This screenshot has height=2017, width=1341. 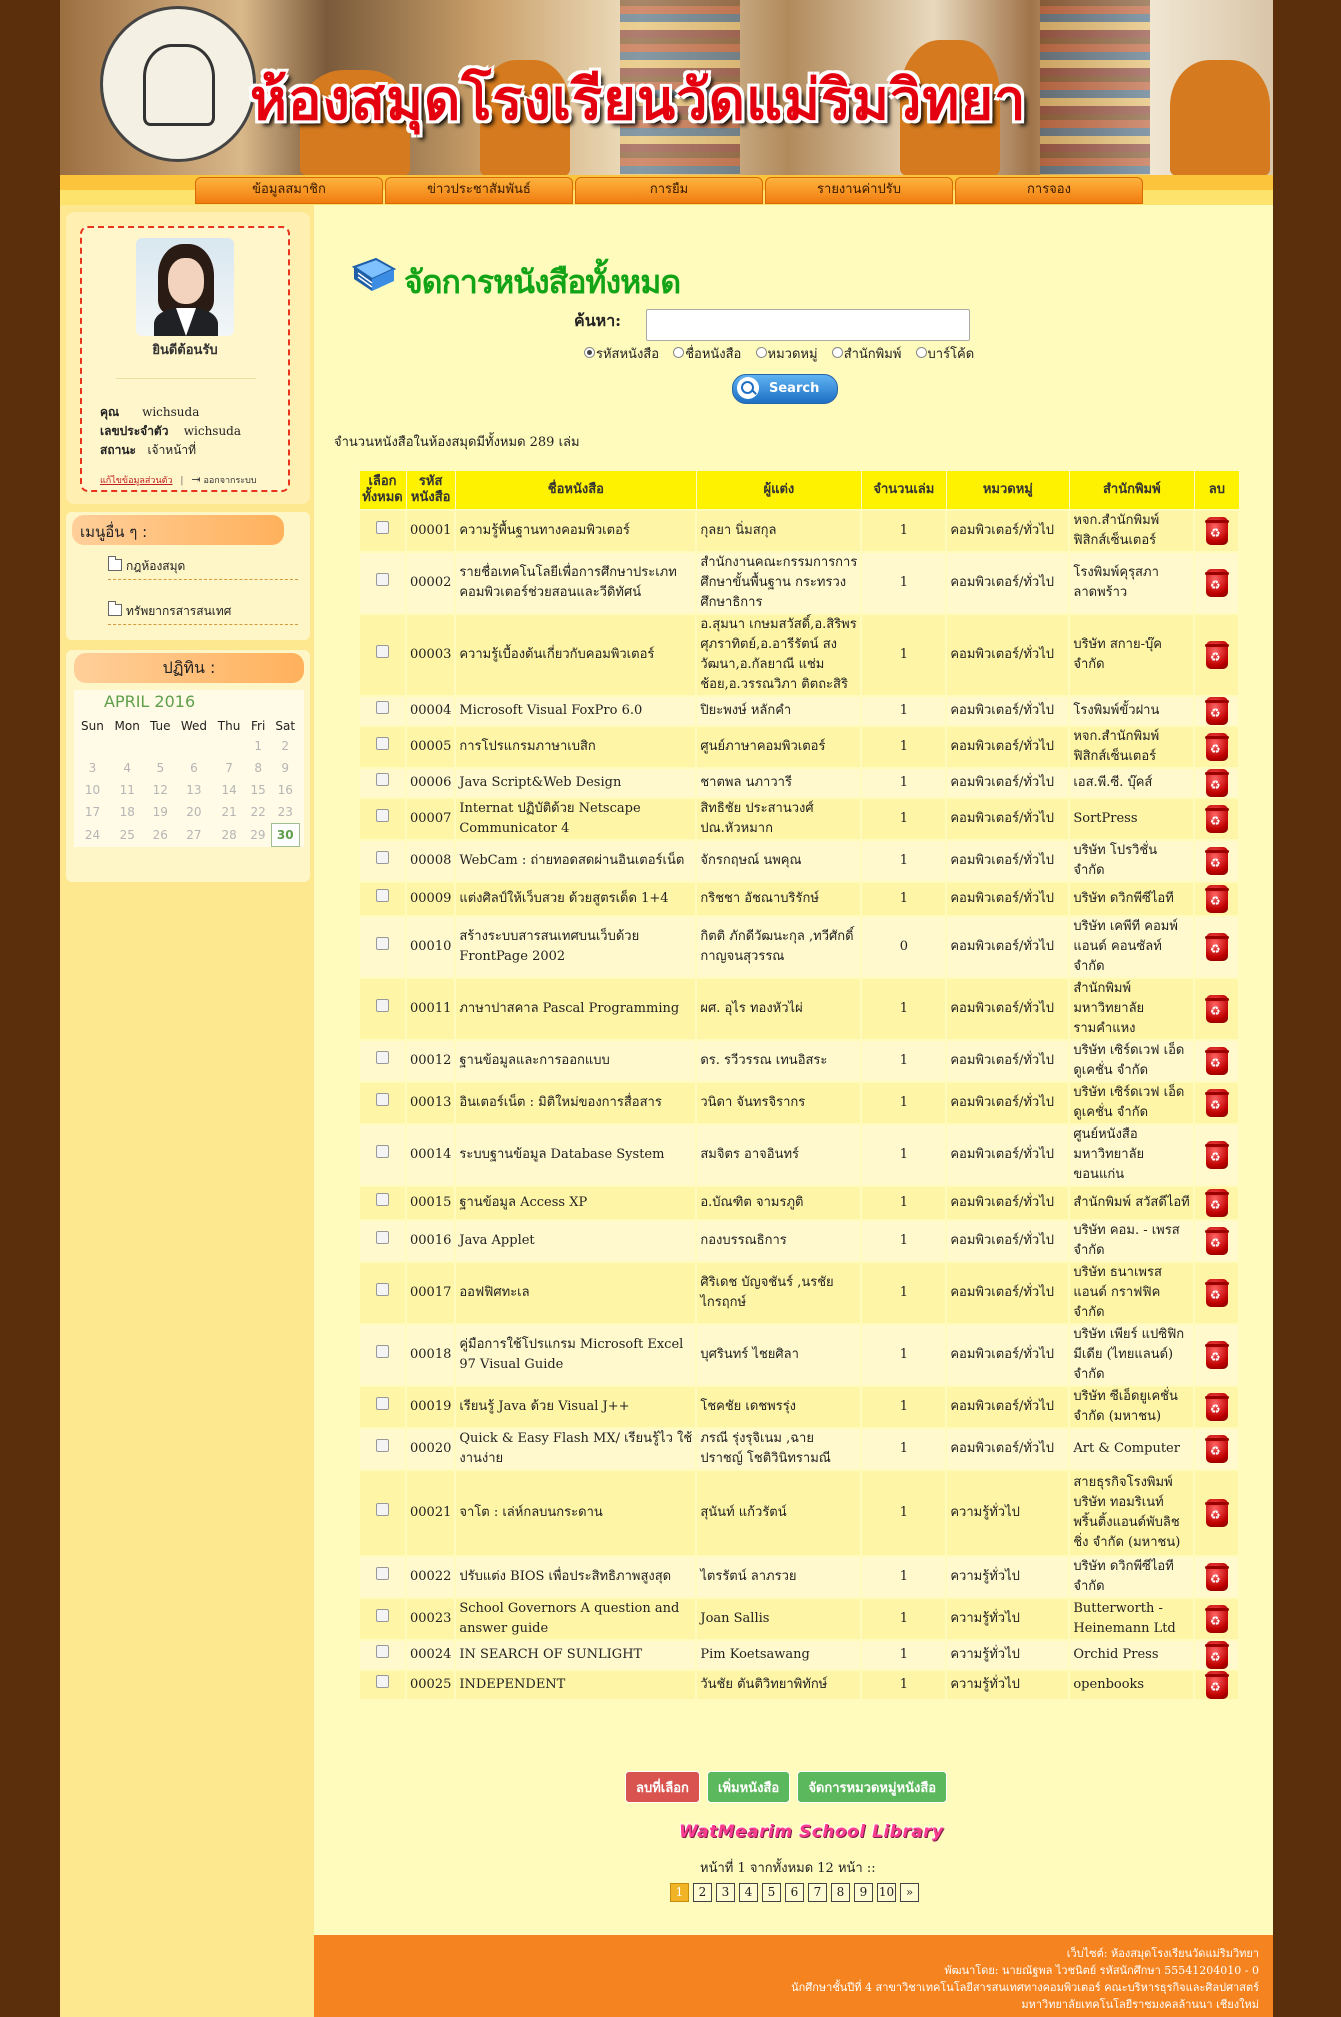 What do you see at coordinates (748, 1892) in the screenshot?
I see `page-button: 4` at bounding box center [748, 1892].